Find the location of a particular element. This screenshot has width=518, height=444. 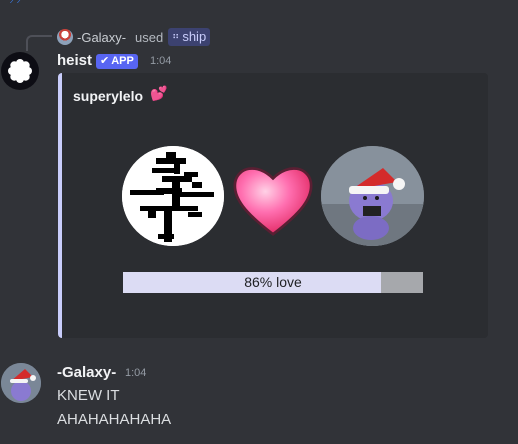

message-line: AHAHAHAHAHA is located at coordinates (114, 419).